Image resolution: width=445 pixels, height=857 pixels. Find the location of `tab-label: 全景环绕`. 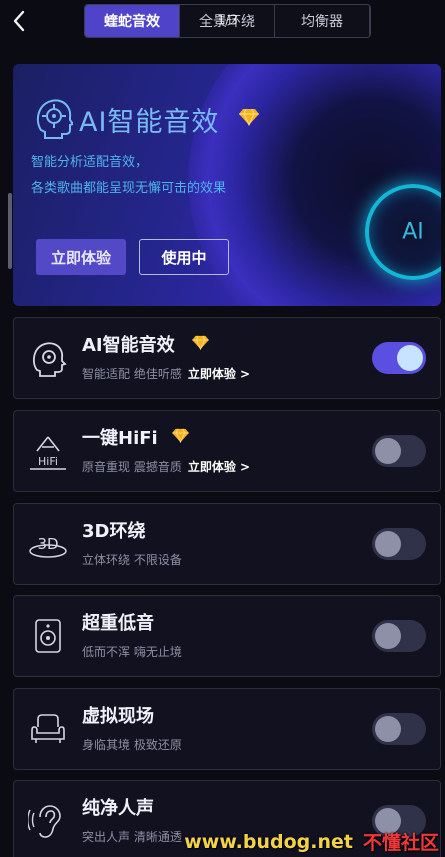

tab-label: 全景环绕 is located at coordinates (227, 22).